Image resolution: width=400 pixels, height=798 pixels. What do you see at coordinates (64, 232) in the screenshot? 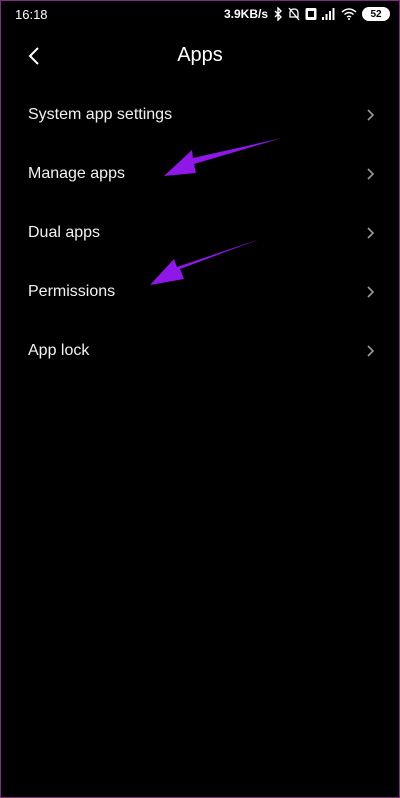
I see `menu-item-label: Dual apps` at bounding box center [64, 232].